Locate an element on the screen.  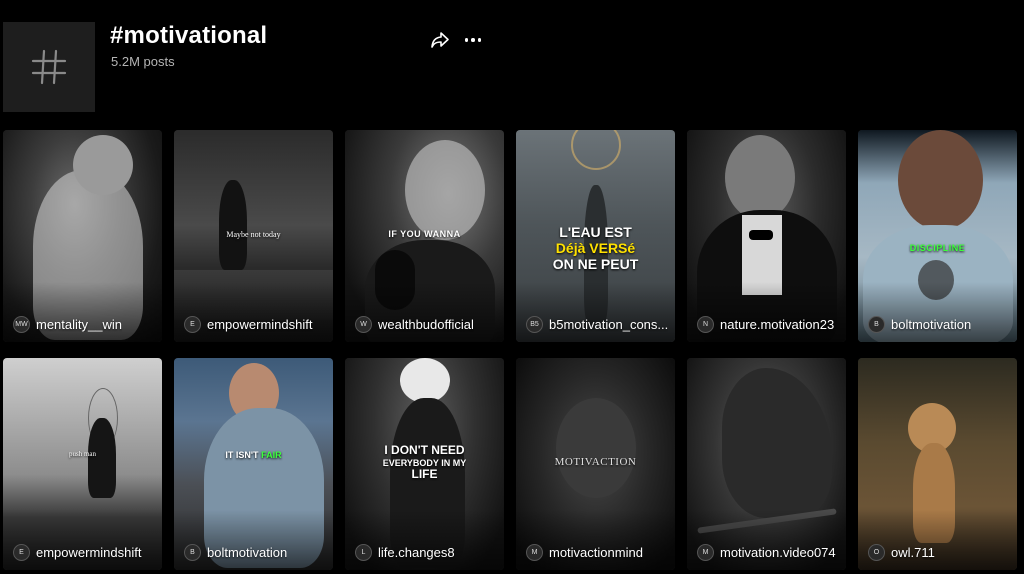
caption-line: L'EAU EST is located at coordinates (595, 232).